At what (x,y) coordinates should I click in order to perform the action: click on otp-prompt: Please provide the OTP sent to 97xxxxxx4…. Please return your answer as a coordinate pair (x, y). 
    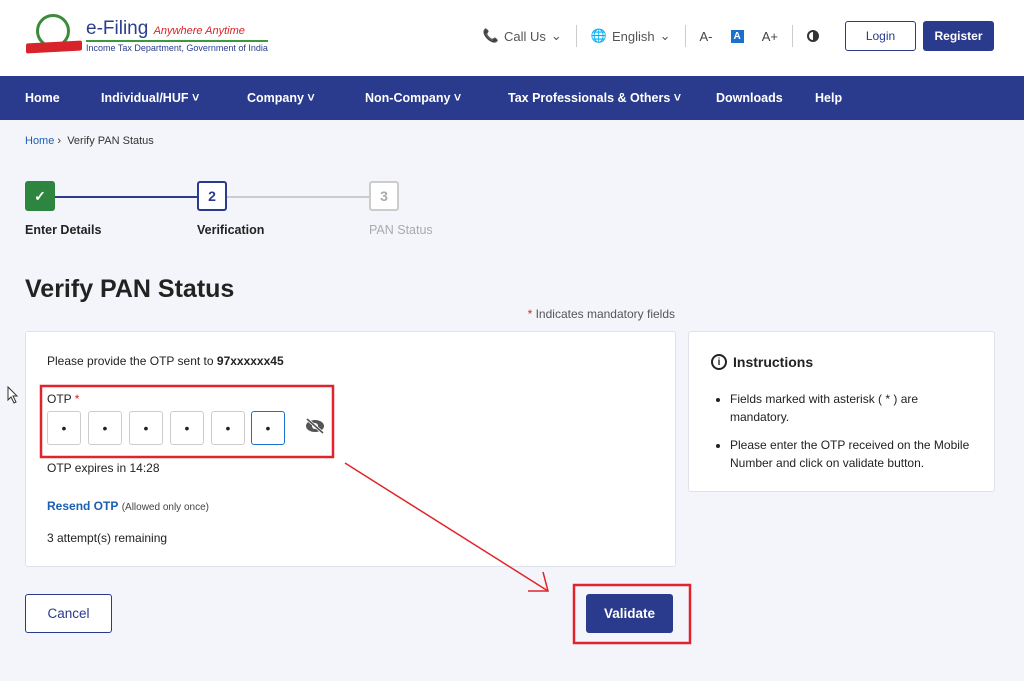
    Looking at the image, I should click on (165, 361).